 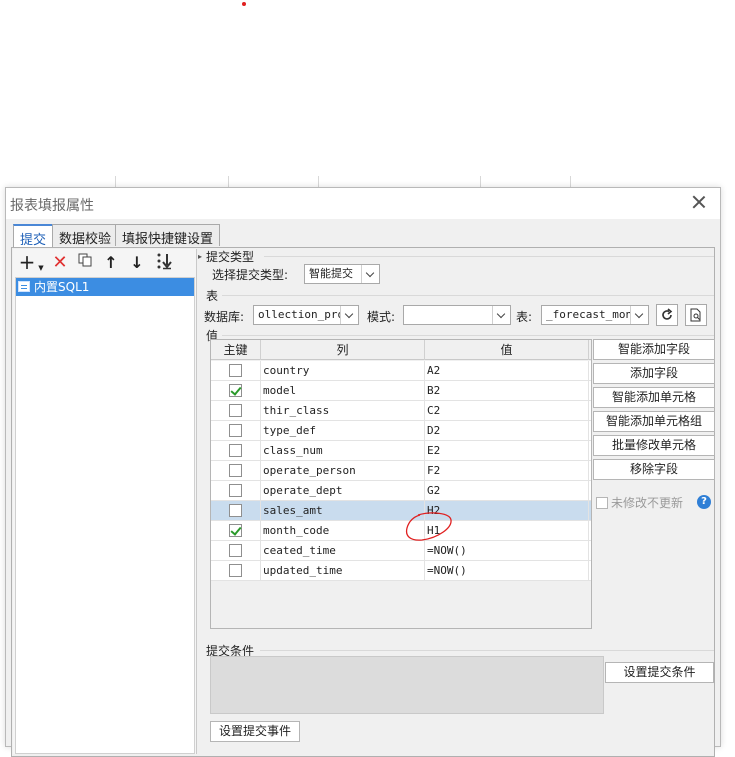 What do you see at coordinates (343, 491) in the screenshot?
I see `column-cell: operate_dept` at bounding box center [343, 491].